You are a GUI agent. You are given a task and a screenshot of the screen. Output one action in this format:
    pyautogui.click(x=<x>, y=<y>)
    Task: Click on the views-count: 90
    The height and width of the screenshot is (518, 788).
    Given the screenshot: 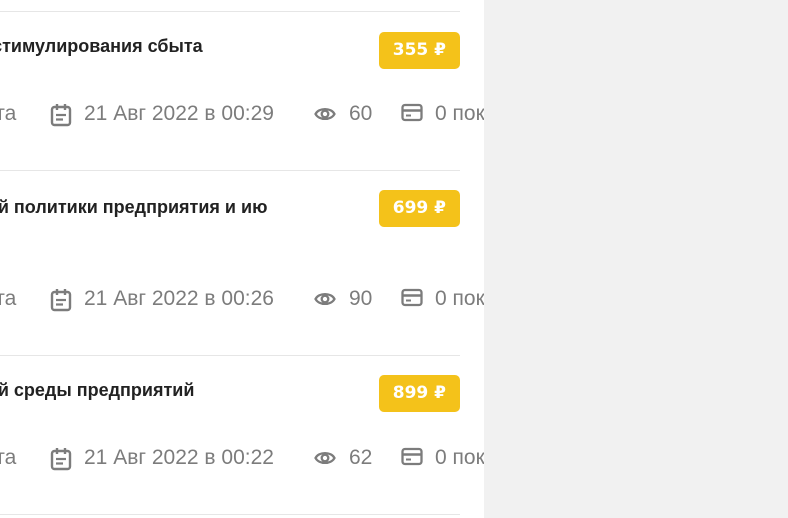 What is the action you would take?
    pyautogui.click(x=361, y=298)
    